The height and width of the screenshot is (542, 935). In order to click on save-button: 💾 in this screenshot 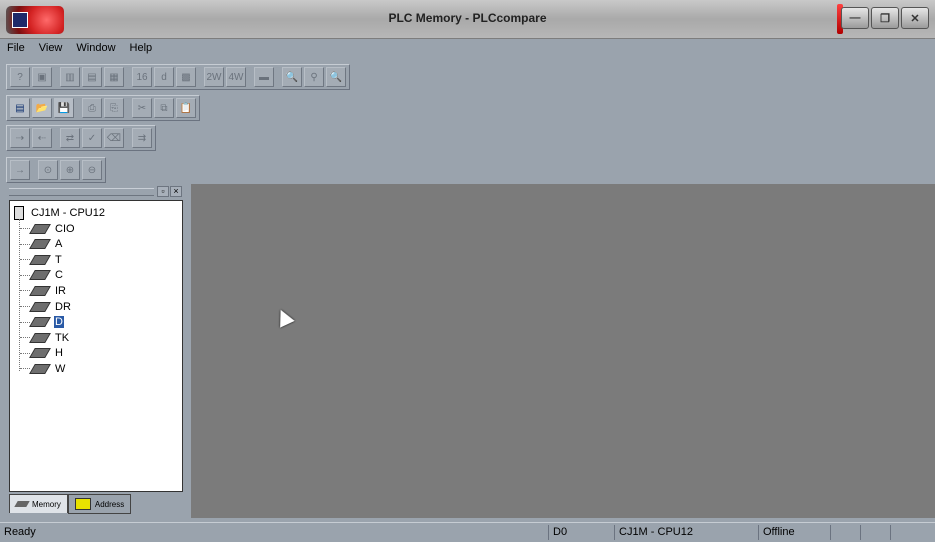, I will do `click(64, 108)`.